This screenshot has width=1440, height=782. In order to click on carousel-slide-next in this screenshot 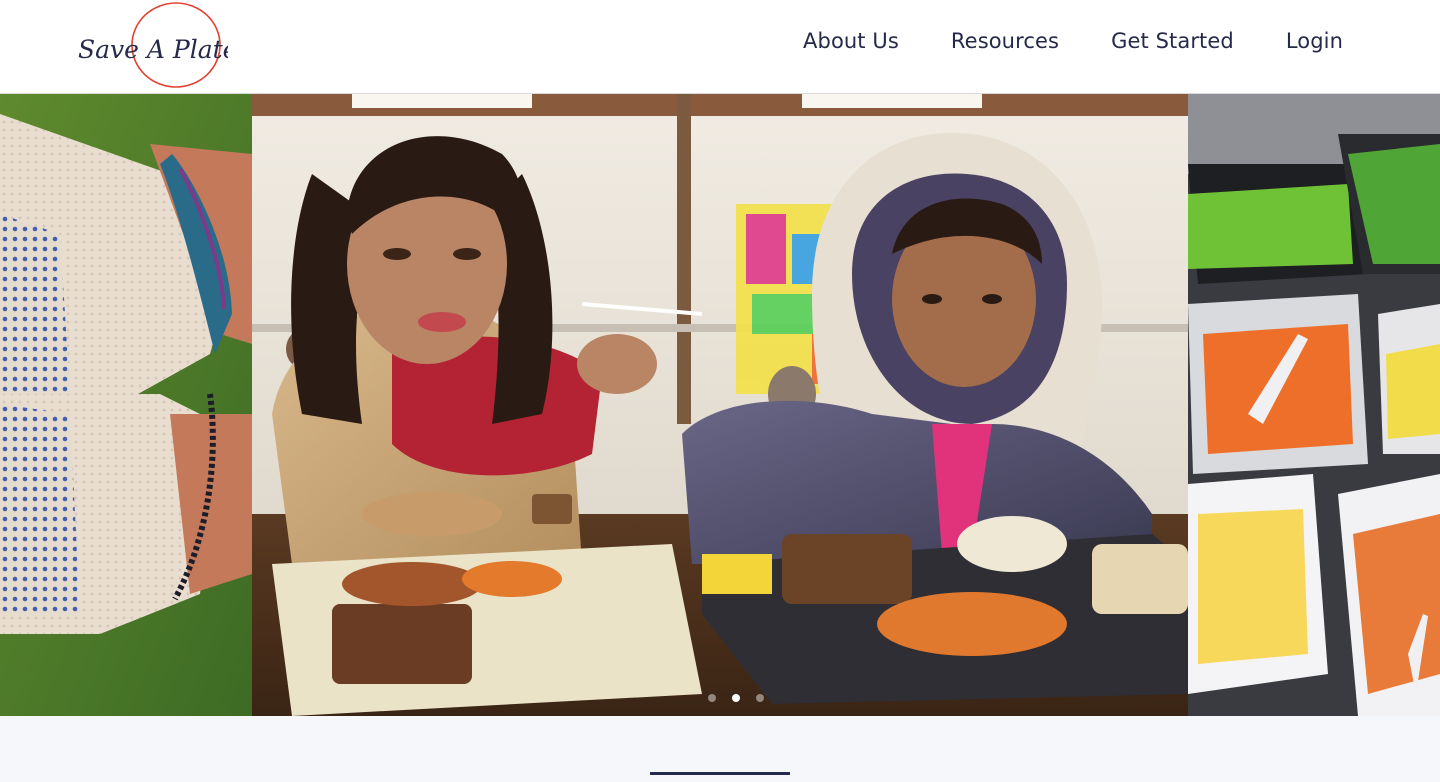, I will do `click(1314, 405)`.